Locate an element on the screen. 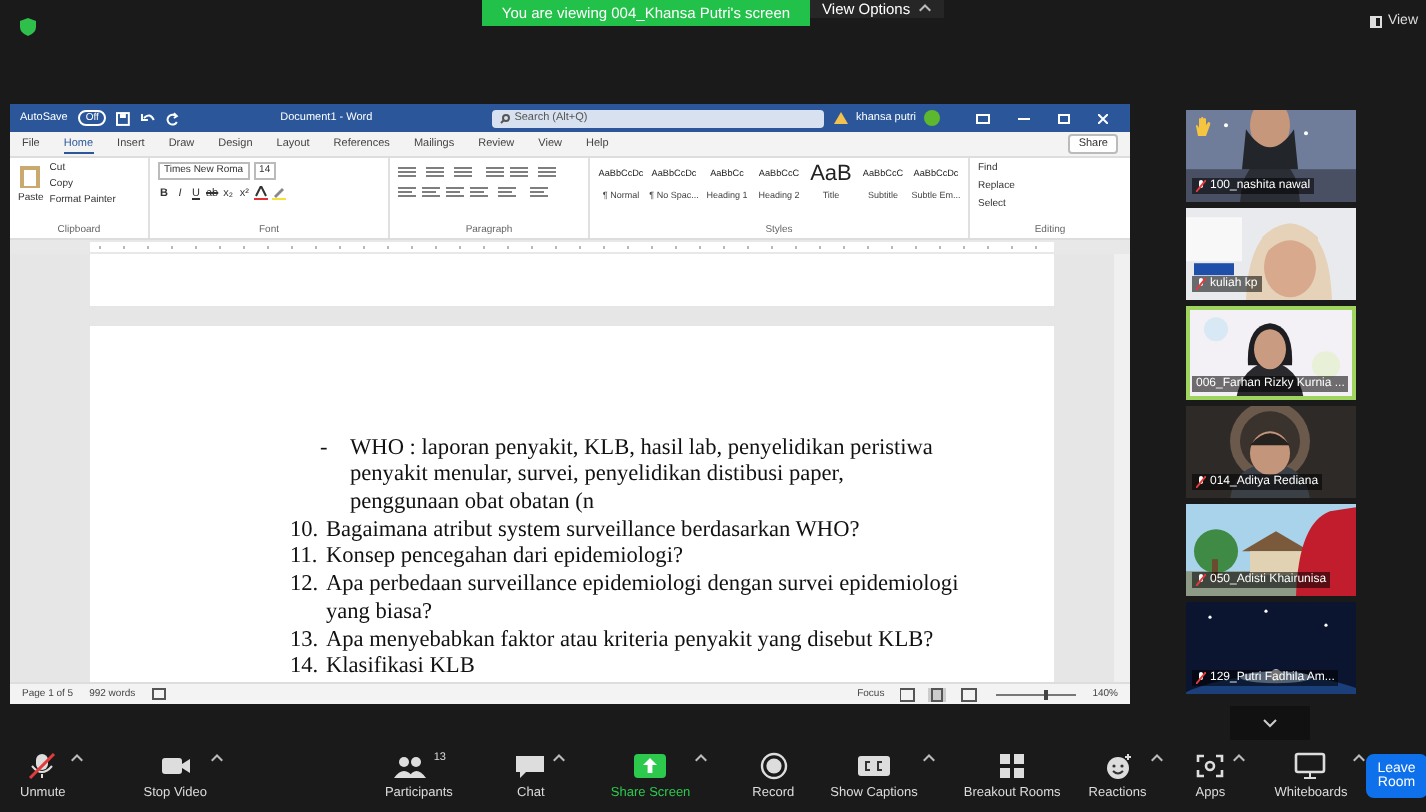 The image size is (1426, 812). warning-icon is located at coordinates (841, 118).